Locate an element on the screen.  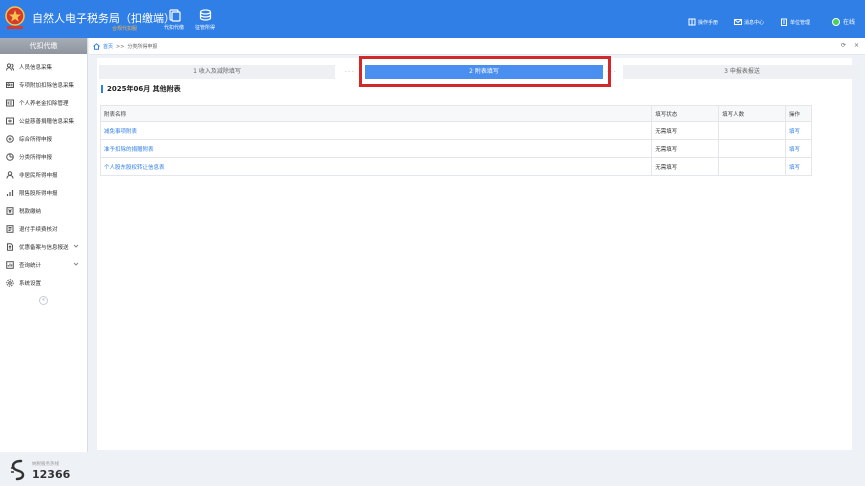
breadcrumb-home: 首页 is located at coordinates (108, 46).